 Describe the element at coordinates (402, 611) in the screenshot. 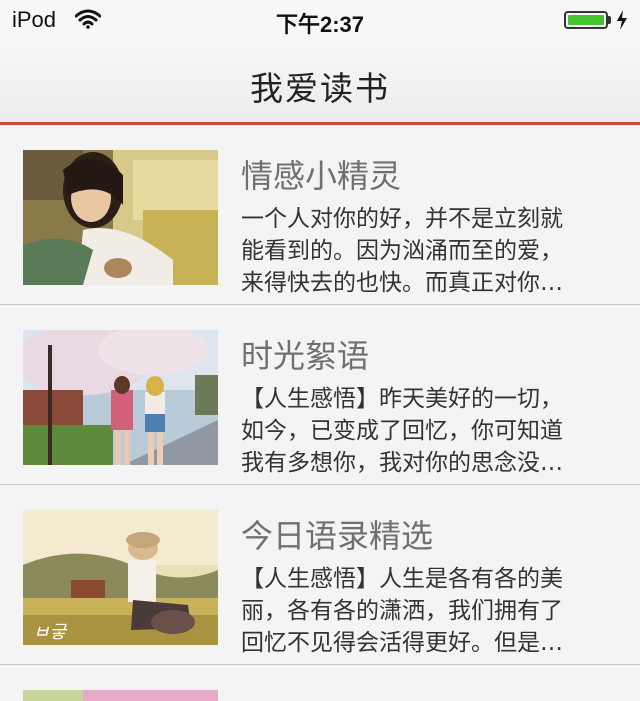

I see `article-summary-line: 丽，各有各的潇洒，我们拥有了` at that location.